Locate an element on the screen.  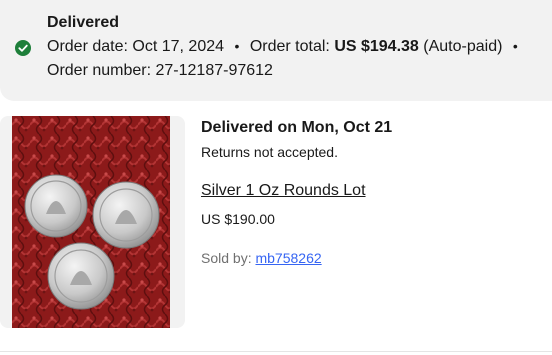
order-number-label: Order number: is located at coordinates (99, 70).